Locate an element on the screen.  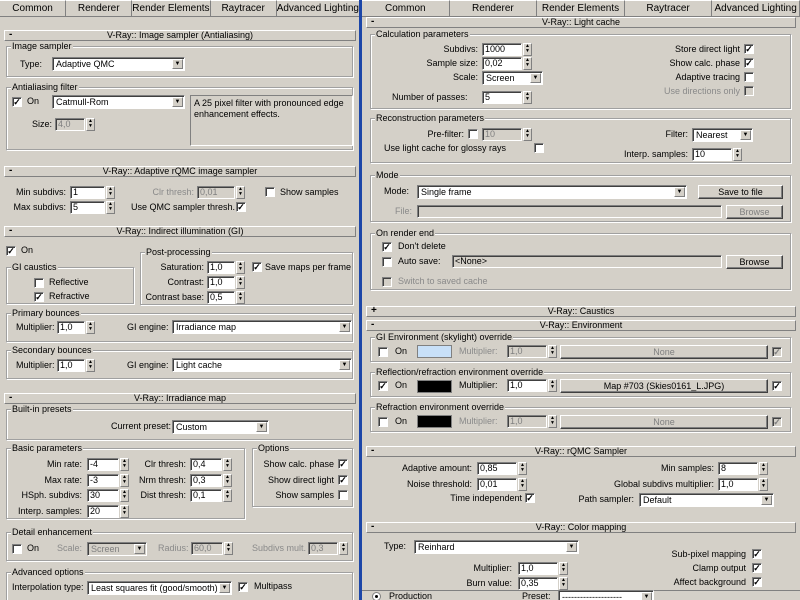
lc-subdivs-spinner-icon: ▲ ▼ is located at coordinates (527, 49).